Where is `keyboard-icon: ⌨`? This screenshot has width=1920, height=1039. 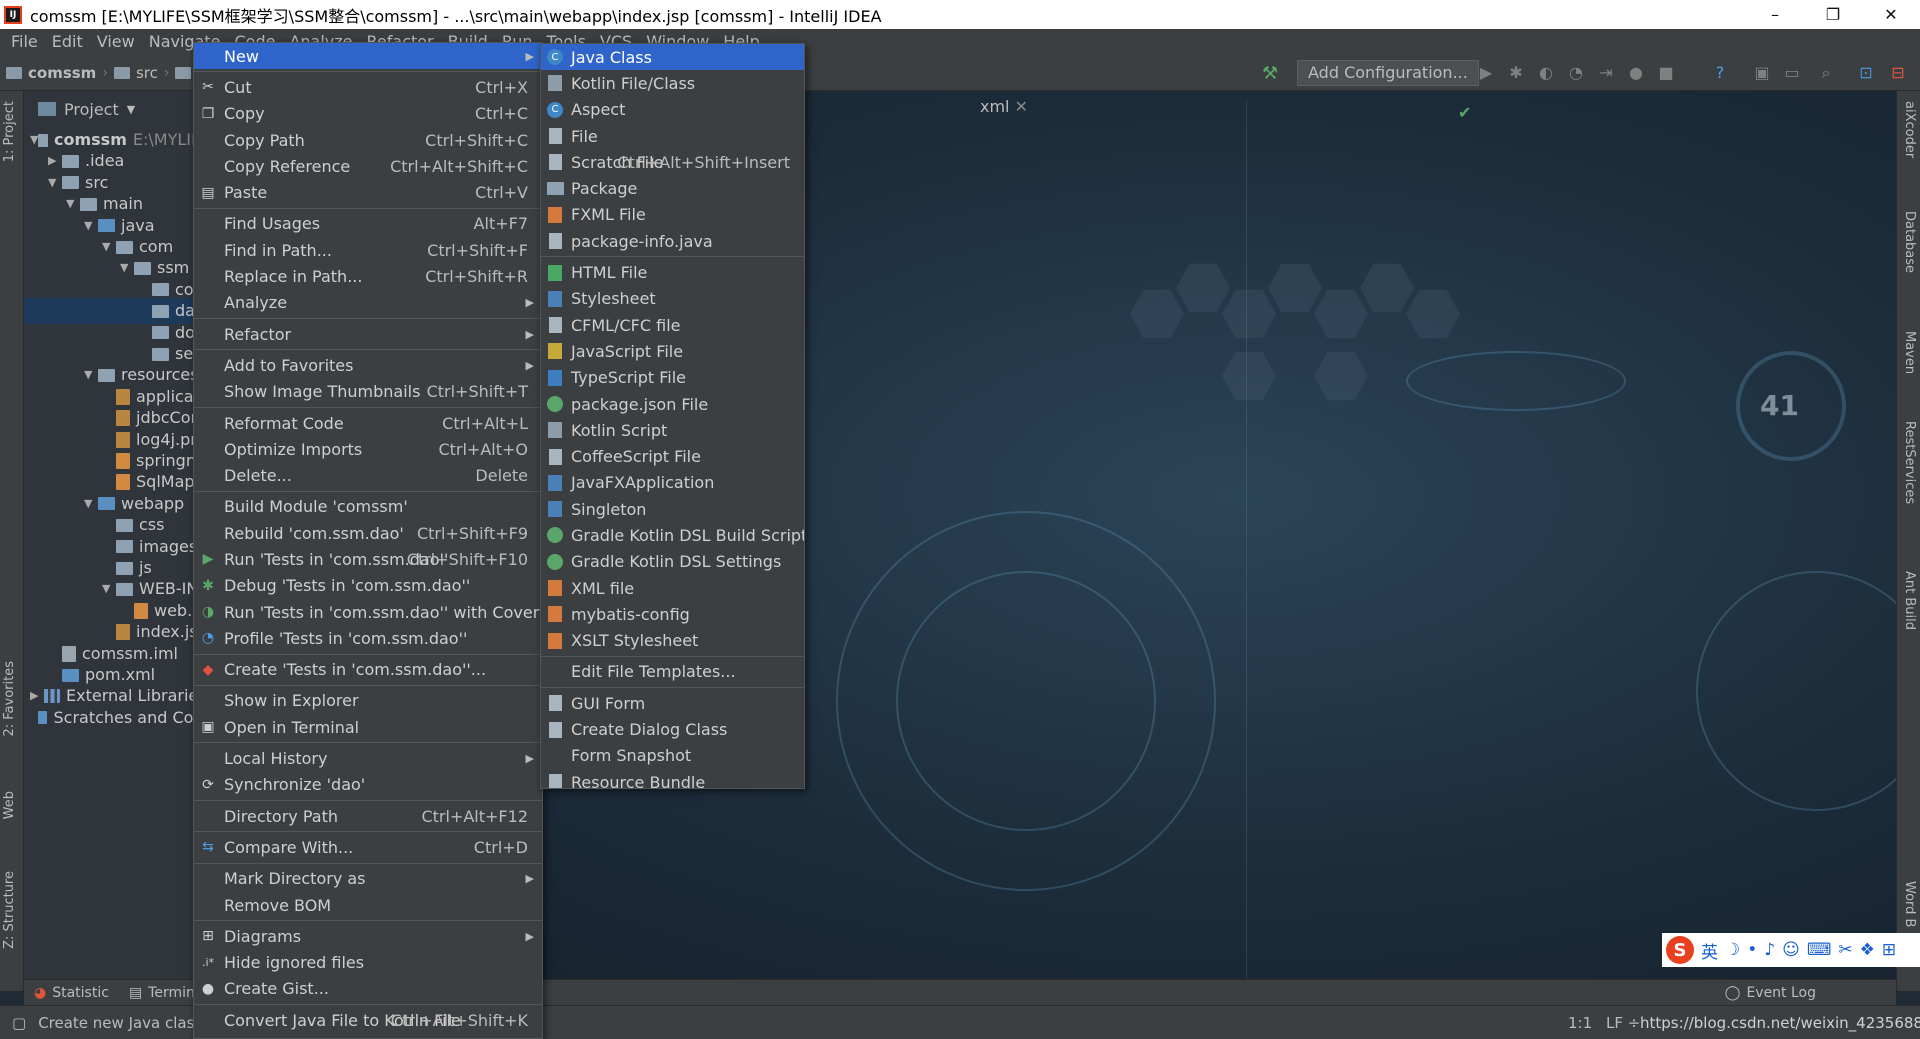
keyboard-icon: ⌨ is located at coordinates (1819, 950).